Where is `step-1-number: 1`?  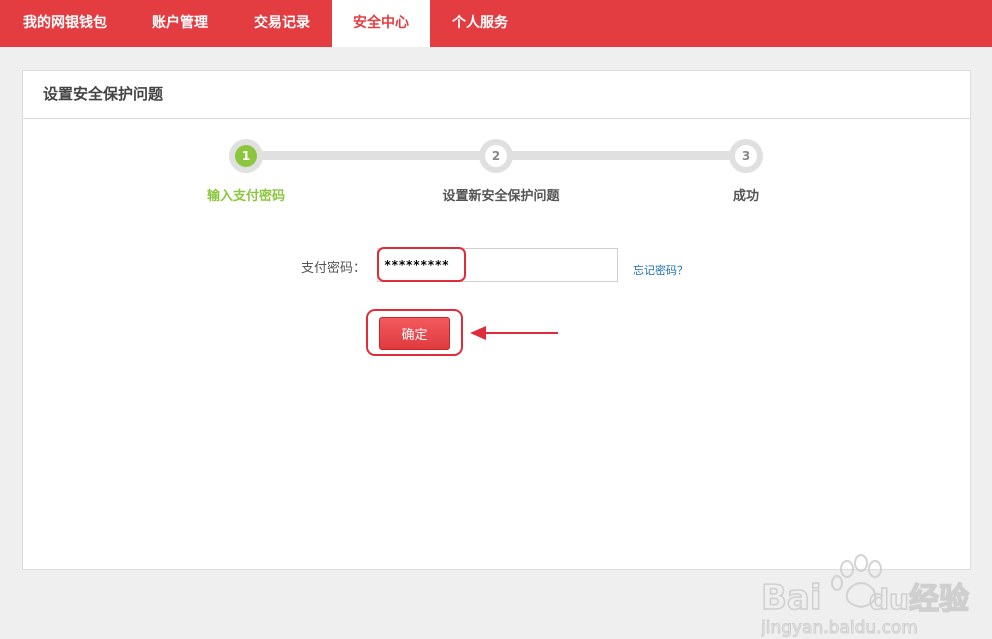 step-1-number: 1 is located at coordinates (246, 156).